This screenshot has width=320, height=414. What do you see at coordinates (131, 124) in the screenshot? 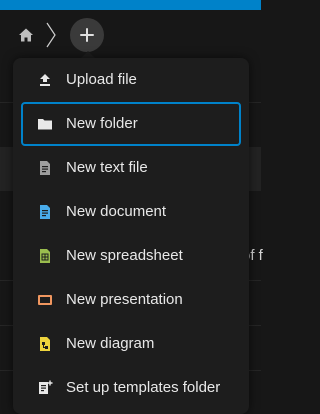
I see `menu-item-new-folder: New folder` at bounding box center [131, 124].